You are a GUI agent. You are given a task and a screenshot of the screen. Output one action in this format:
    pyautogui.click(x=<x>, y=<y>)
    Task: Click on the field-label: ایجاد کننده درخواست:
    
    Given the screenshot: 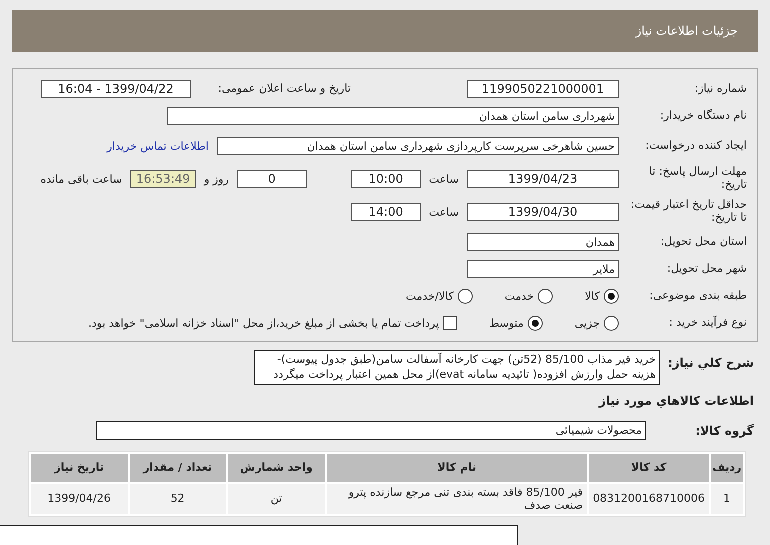 What is the action you would take?
    pyautogui.click(x=695, y=146)
    